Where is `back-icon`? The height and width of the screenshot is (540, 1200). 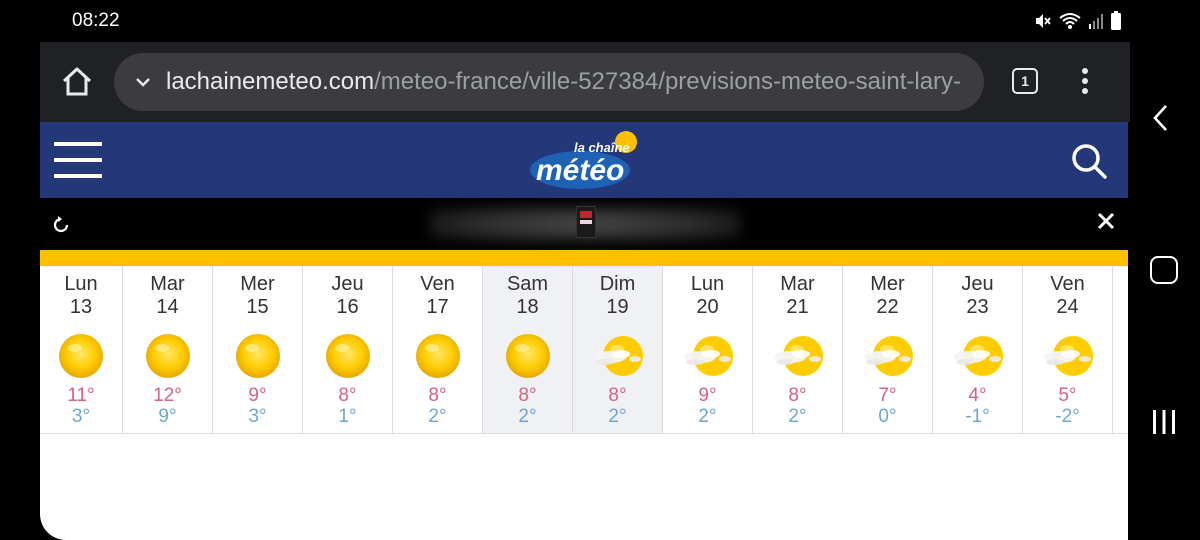
back-icon is located at coordinates (1160, 118).